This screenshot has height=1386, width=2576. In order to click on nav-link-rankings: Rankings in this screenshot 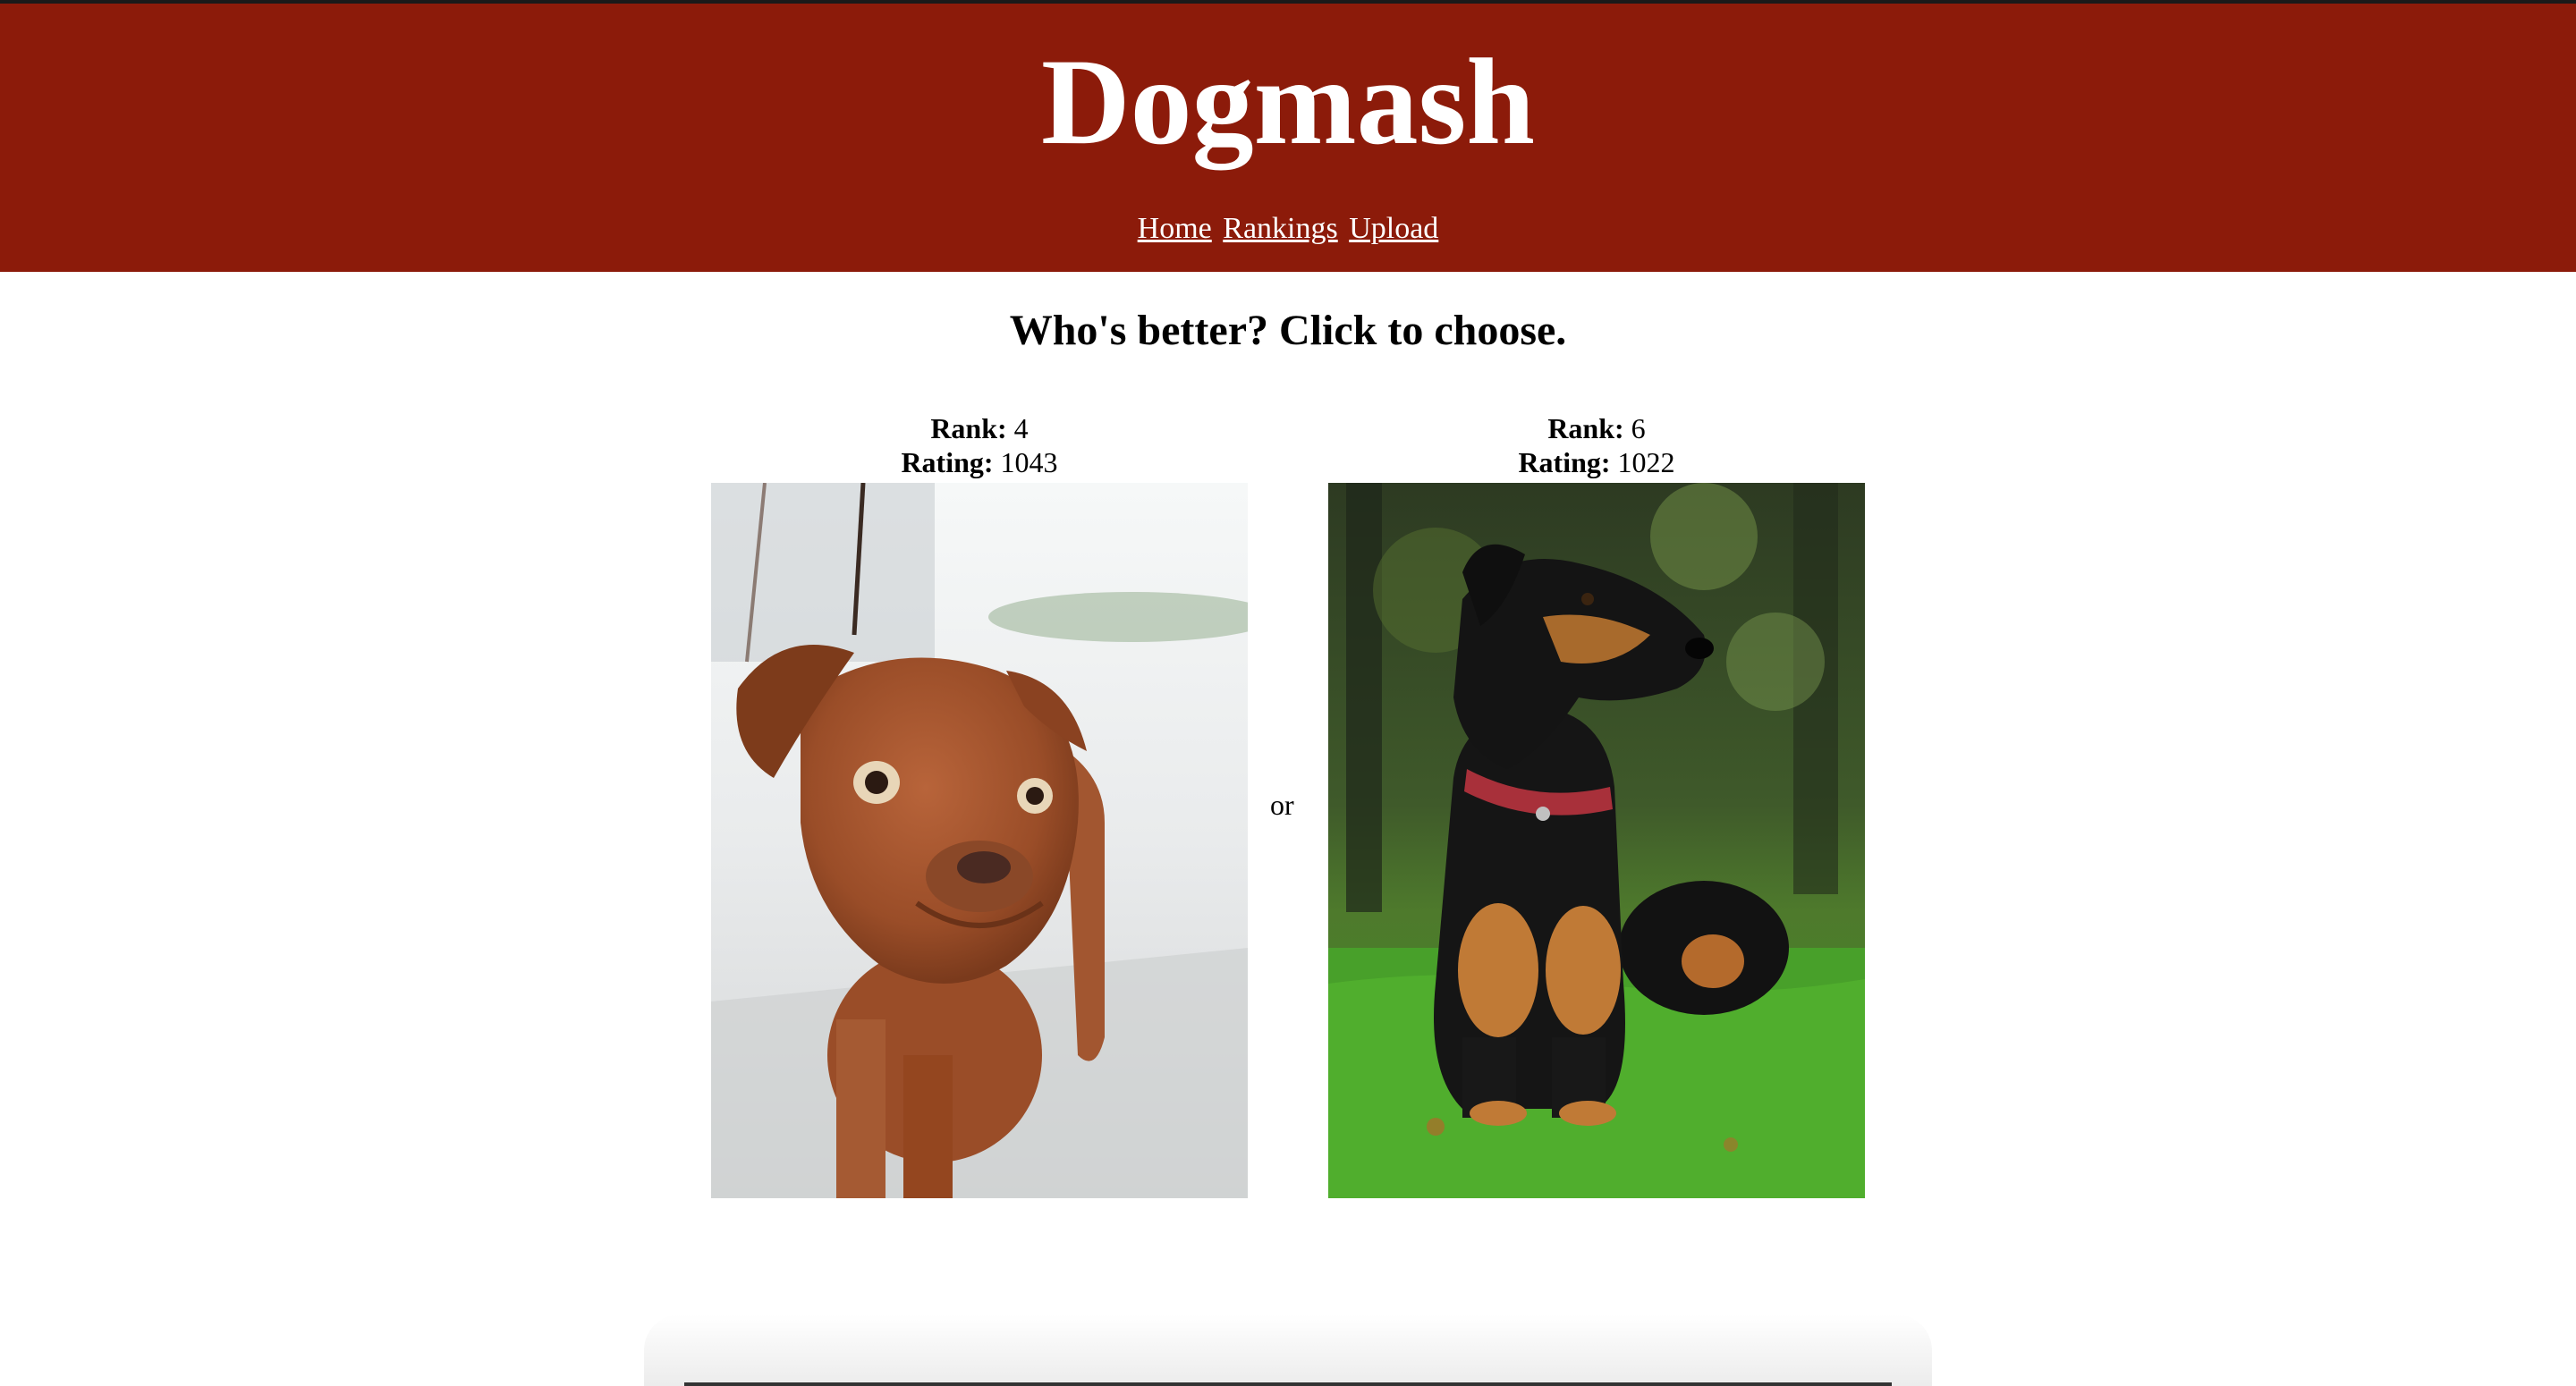, I will do `click(1280, 228)`.